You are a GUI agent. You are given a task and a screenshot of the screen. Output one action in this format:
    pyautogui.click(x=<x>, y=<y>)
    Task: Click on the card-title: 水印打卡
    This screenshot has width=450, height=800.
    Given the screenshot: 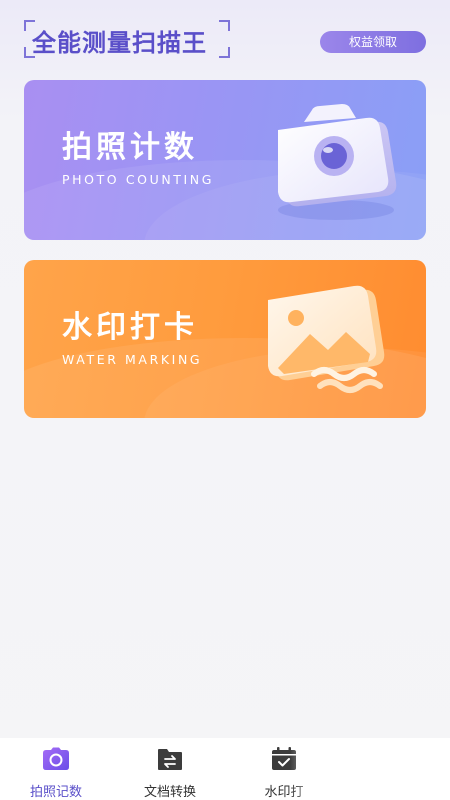 What is the action you would take?
    pyautogui.click(x=130, y=327)
    